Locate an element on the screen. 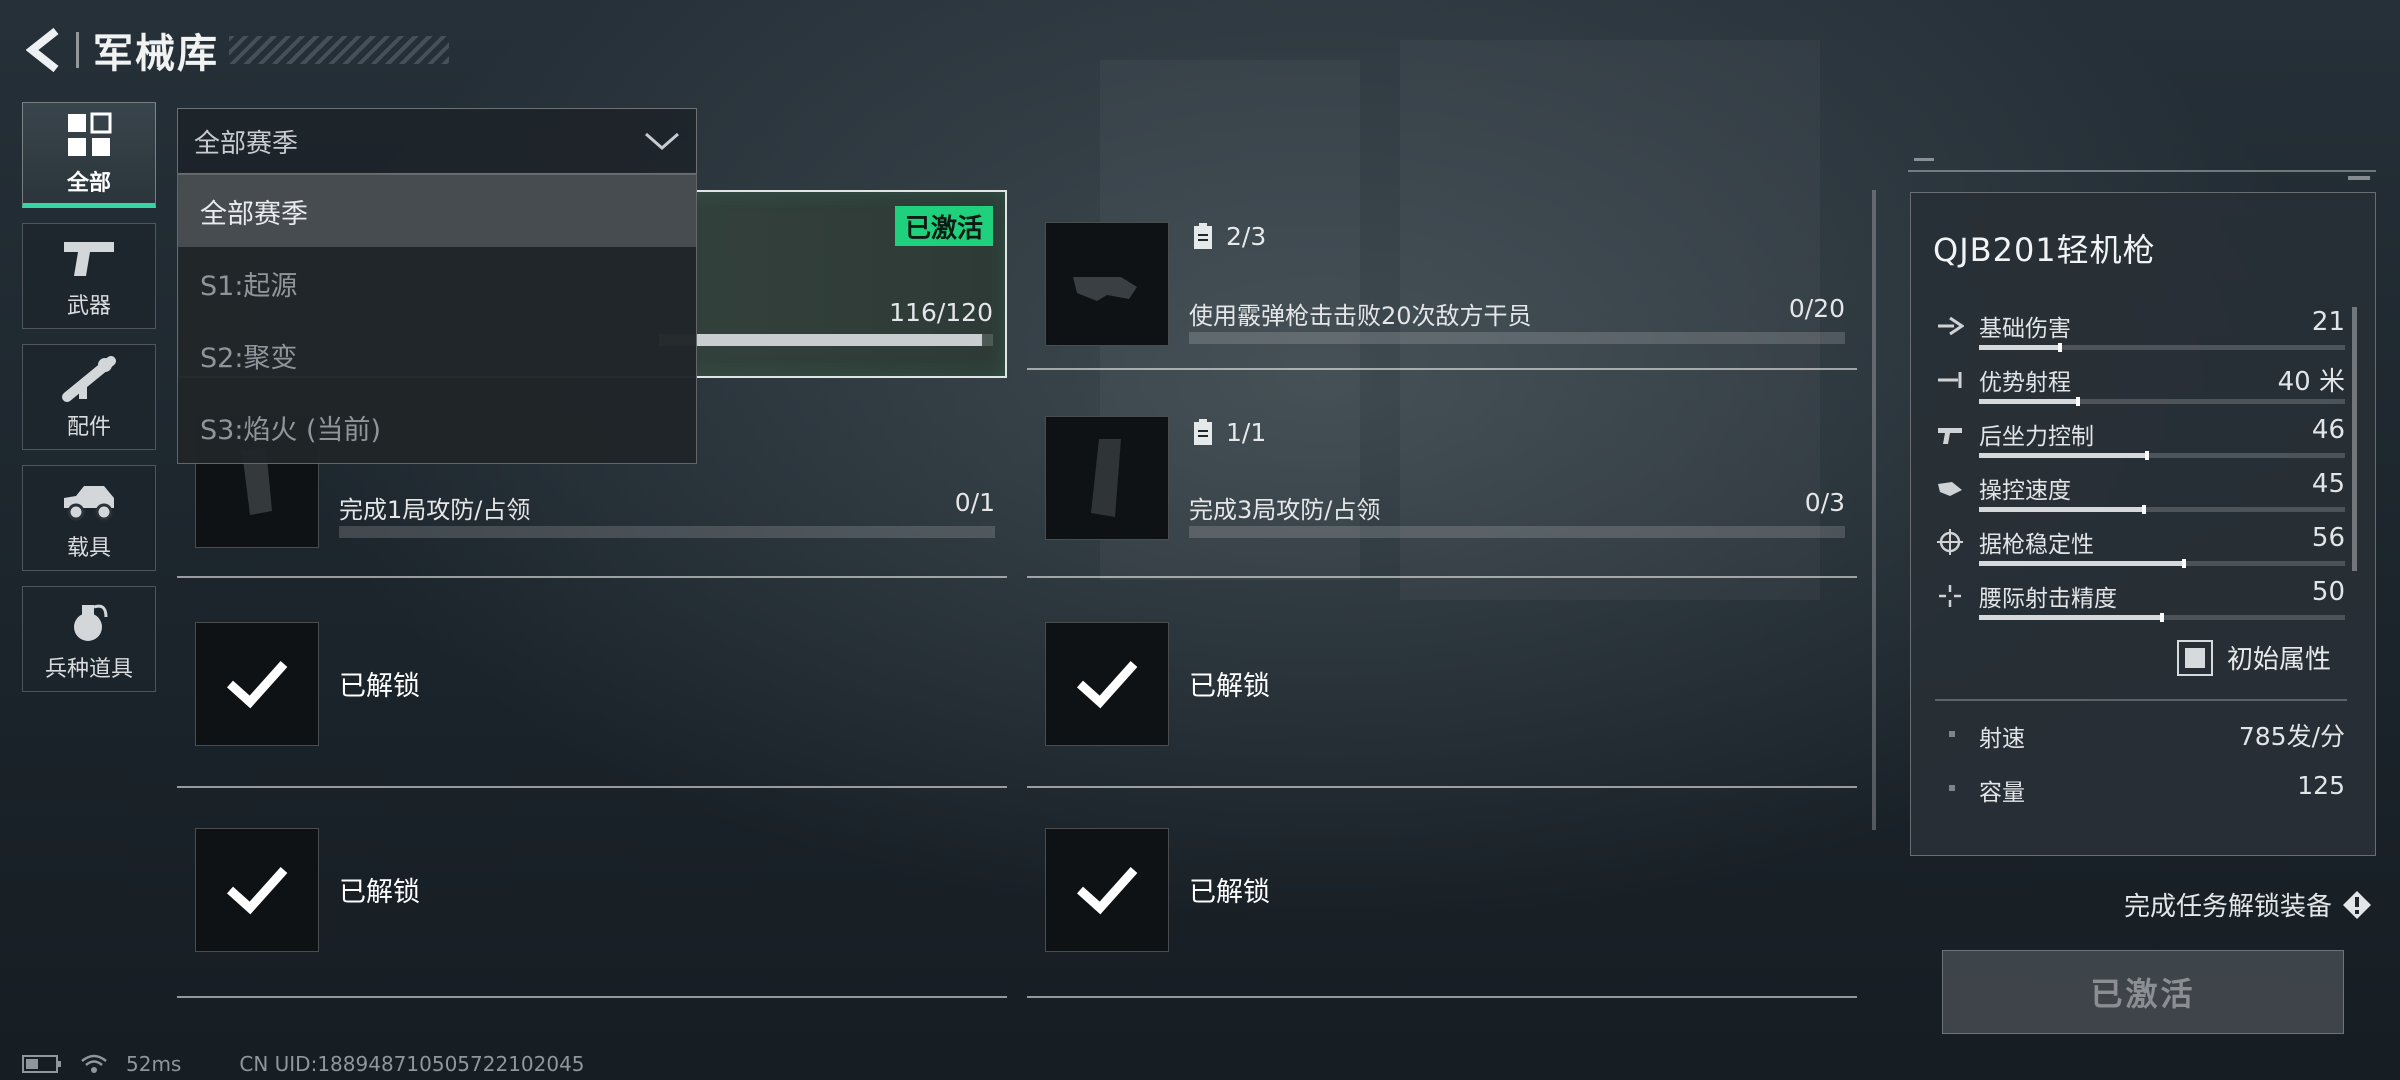 The height and width of the screenshot is (1080, 2400). stat-label: 基础伤害 is located at coordinates (2025, 329).